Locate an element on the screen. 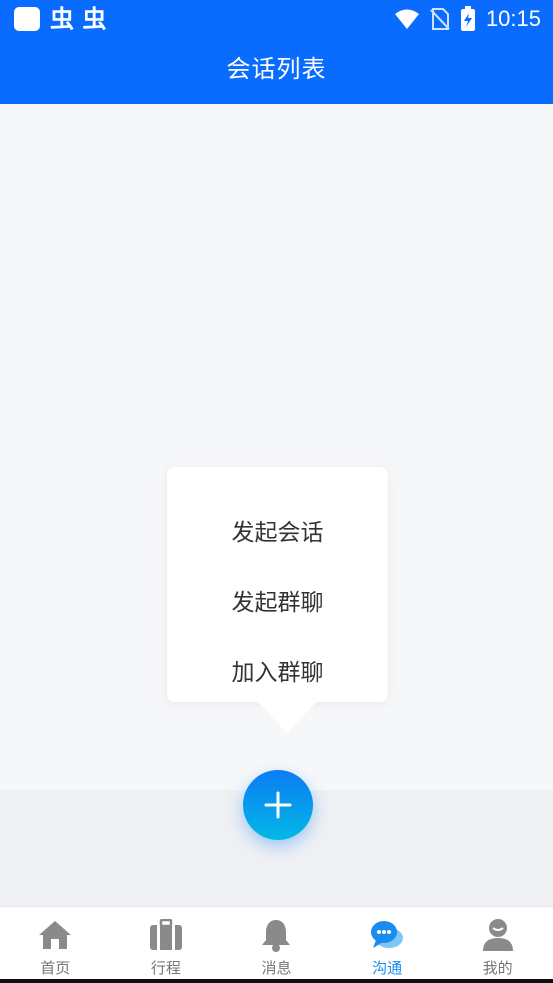 This screenshot has height=983, width=553. tab-home: 首页 is located at coordinates (55, 945).